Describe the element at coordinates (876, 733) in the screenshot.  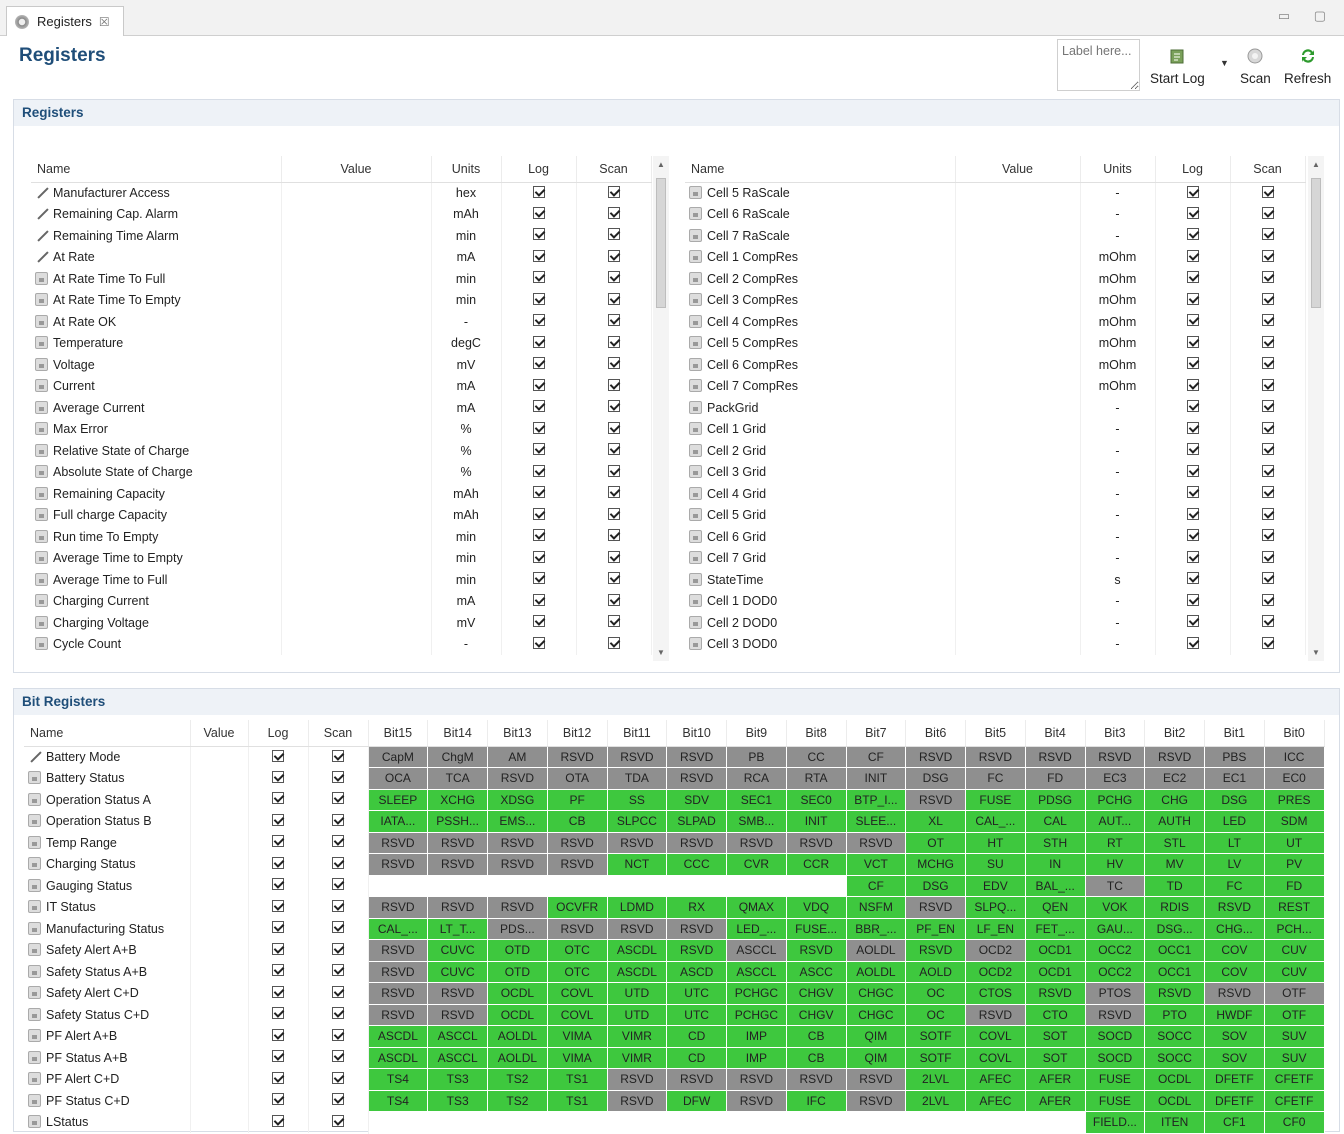
I see `col-bit7: Bit7` at that location.